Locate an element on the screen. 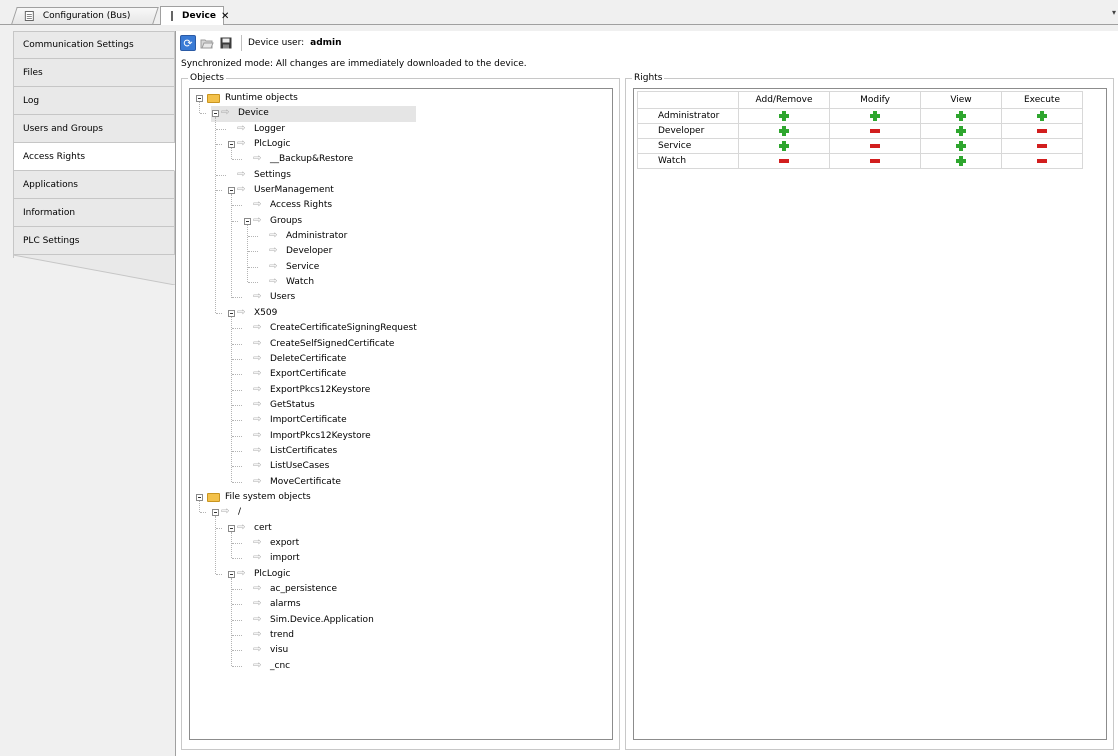 The width and height of the screenshot is (1118, 756). tree-node: ⇨ CreateSelfSignedCertificate is located at coordinates (401, 344).